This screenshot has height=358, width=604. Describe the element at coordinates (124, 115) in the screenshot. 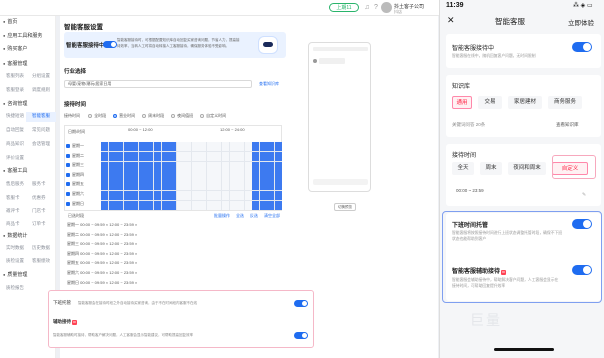

I see `reception-option: 营业时间` at that location.